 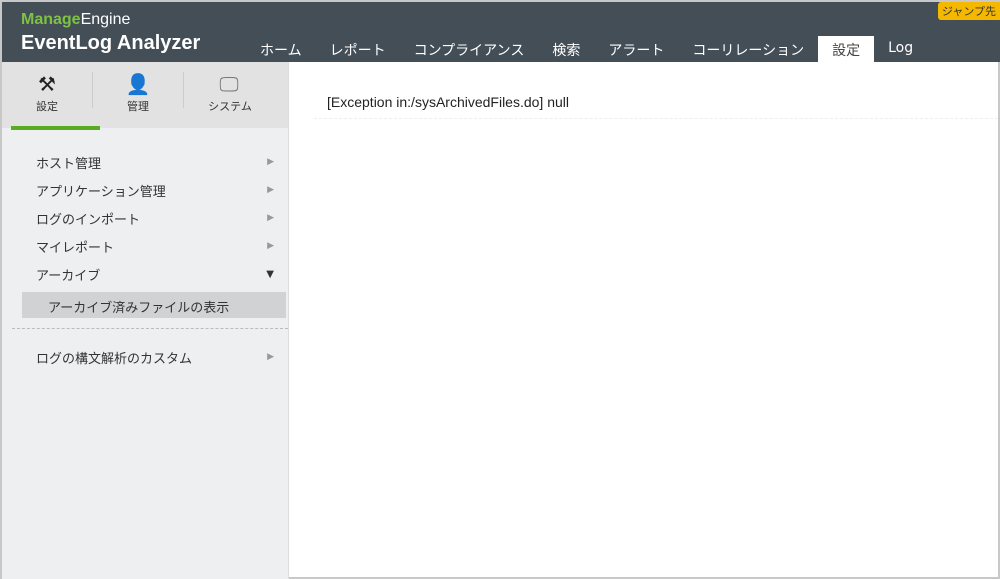 What do you see at coordinates (69, 164) in the screenshot?
I see `menu-label: ホスト管理` at bounding box center [69, 164].